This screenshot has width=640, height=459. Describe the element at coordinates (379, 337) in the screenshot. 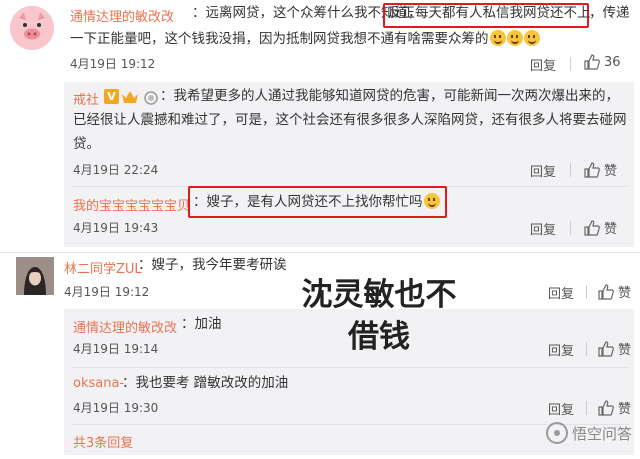

I see `overlay-caption-line: 借钱` at that location.